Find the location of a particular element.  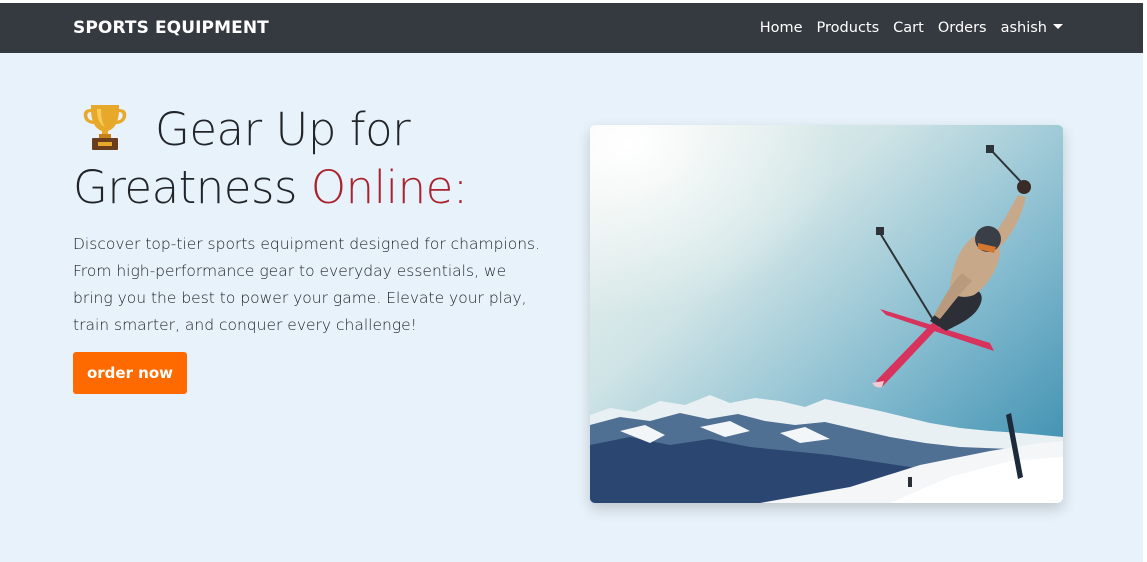

nav-products-link: Products is located at coordinates (848, 28).